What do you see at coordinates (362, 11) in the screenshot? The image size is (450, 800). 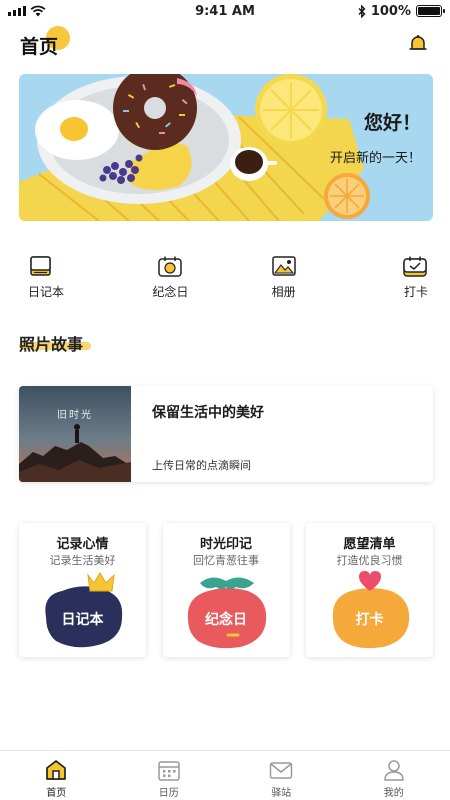 I see `bluetooth-icon` at bounding box center [362, 11].